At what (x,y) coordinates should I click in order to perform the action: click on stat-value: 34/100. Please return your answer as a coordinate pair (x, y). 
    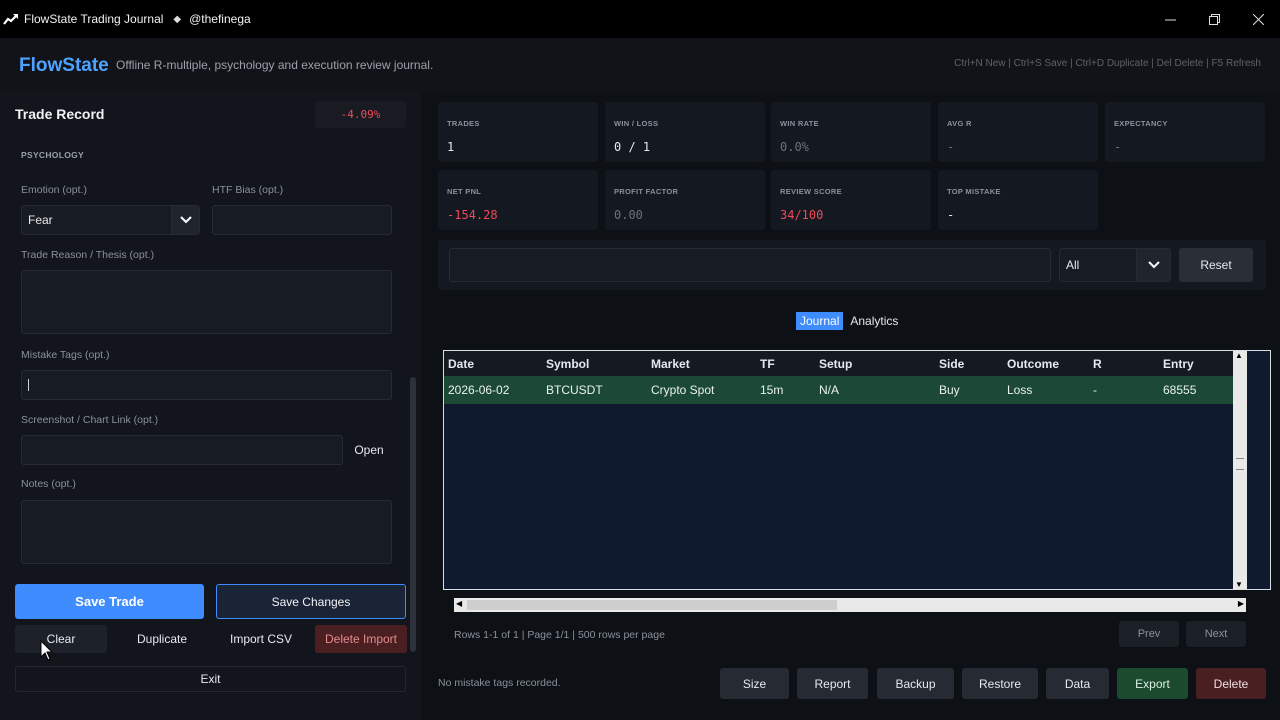
    Looking at the image, I should click on (802, 215).